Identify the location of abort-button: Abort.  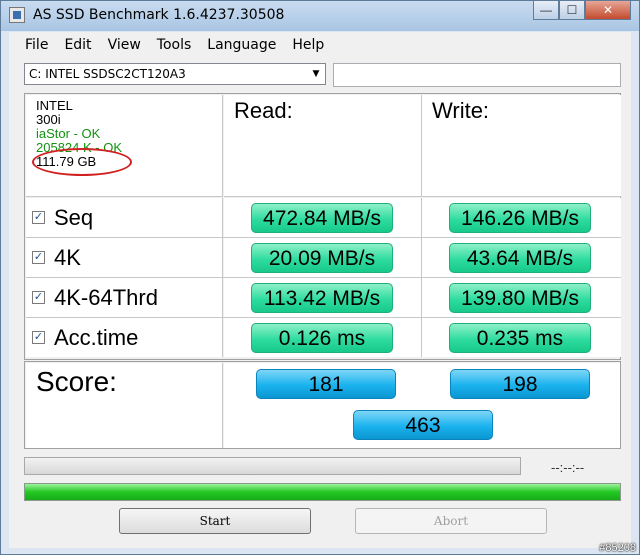
(451, 521).